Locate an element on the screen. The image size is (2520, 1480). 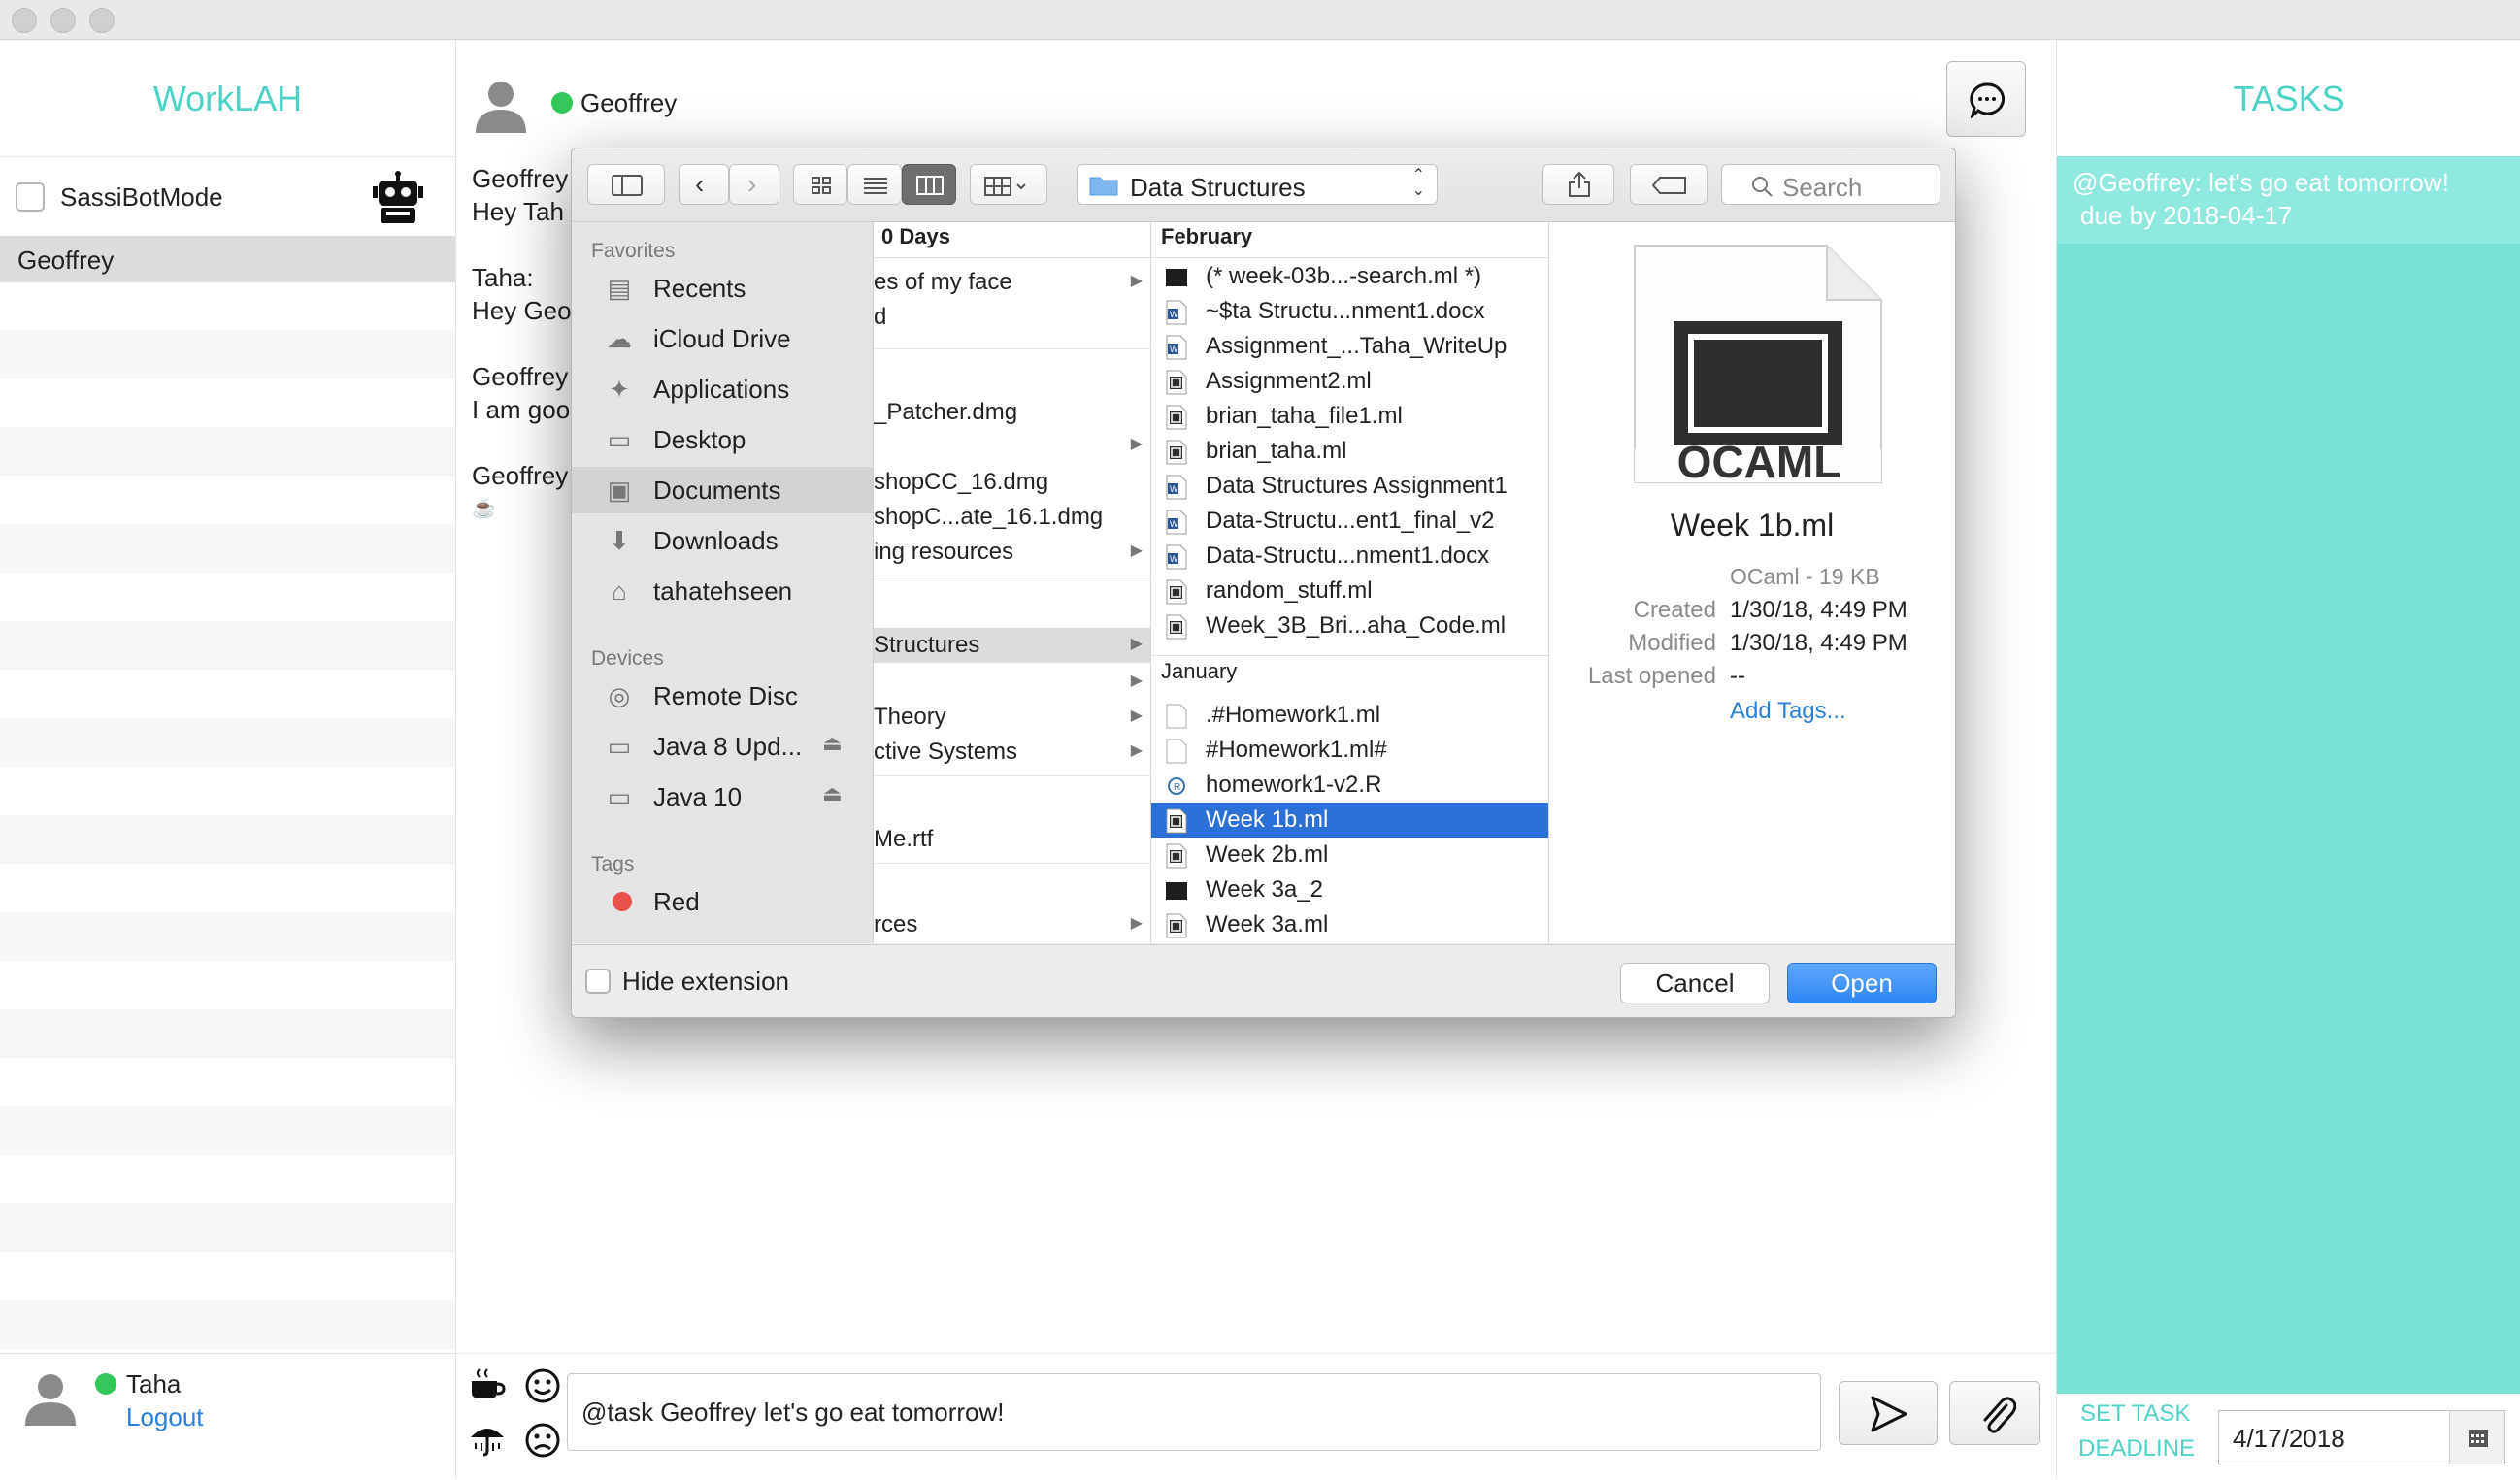
list-item: Me.rtf is located at coordinates (1012, 840).